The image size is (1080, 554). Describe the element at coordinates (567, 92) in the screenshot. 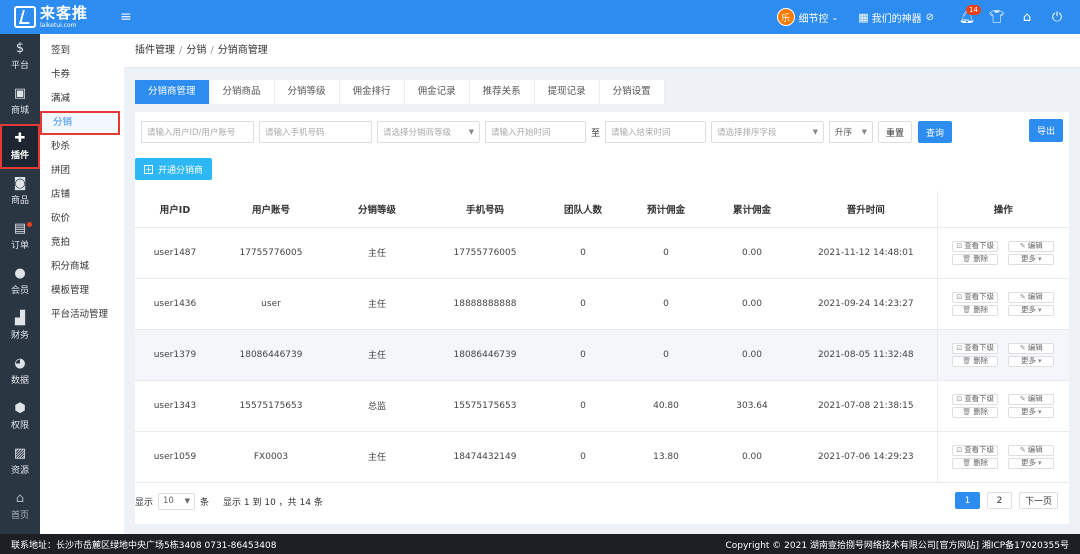

I see `tab-withdrawal-records: 提现记录` at that location.